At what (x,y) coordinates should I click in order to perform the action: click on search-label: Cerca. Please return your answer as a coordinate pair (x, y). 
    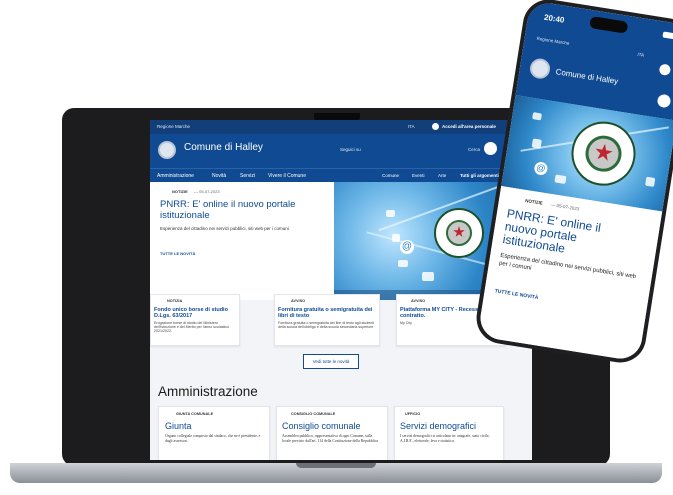
    Looking at the image, I should click on (474, 149).